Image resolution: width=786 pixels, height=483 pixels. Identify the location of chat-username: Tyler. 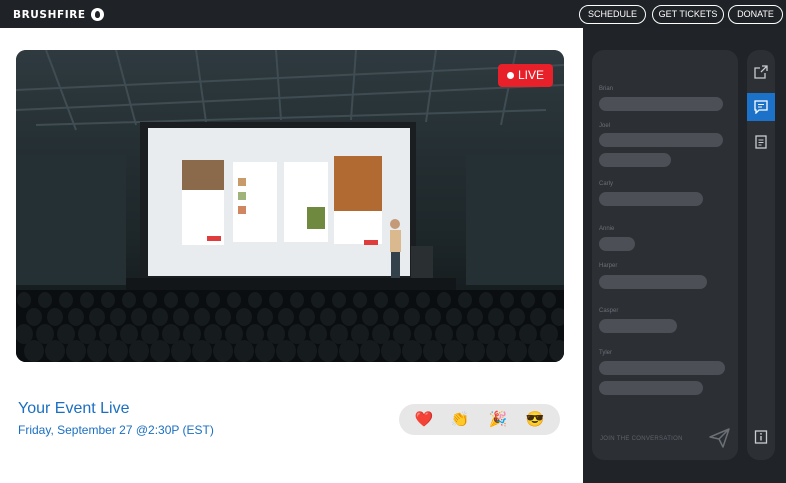
(606, 353).